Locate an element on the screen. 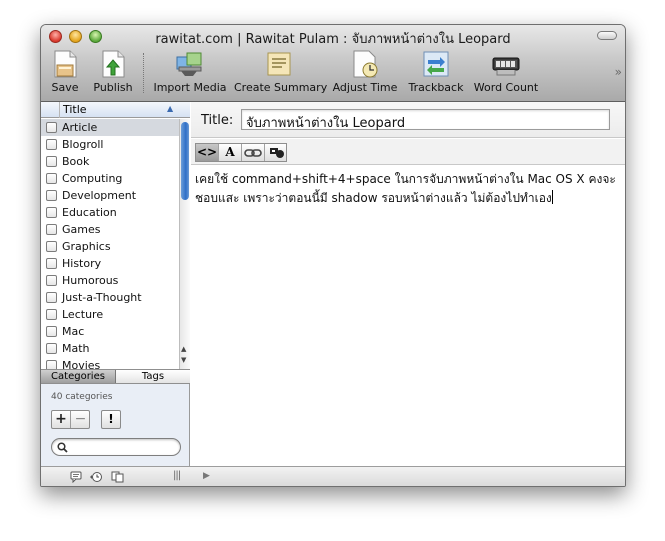 This screenshot has width=665, height=541. toolbar-overflow-icon: » is located at coordinates (619, 72).